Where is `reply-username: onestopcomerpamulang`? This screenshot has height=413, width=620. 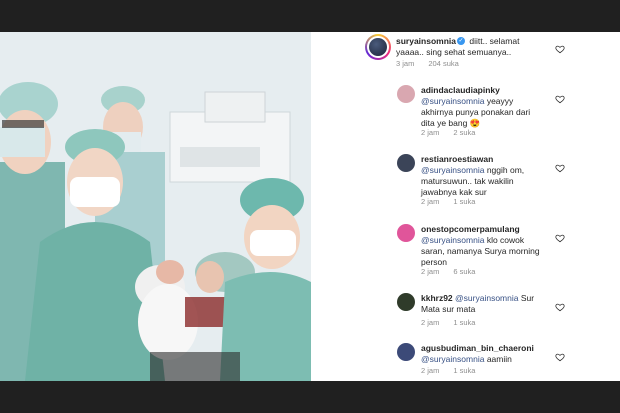
reply-username: onestopcomerpamulang is located at coordinates (470, 229).